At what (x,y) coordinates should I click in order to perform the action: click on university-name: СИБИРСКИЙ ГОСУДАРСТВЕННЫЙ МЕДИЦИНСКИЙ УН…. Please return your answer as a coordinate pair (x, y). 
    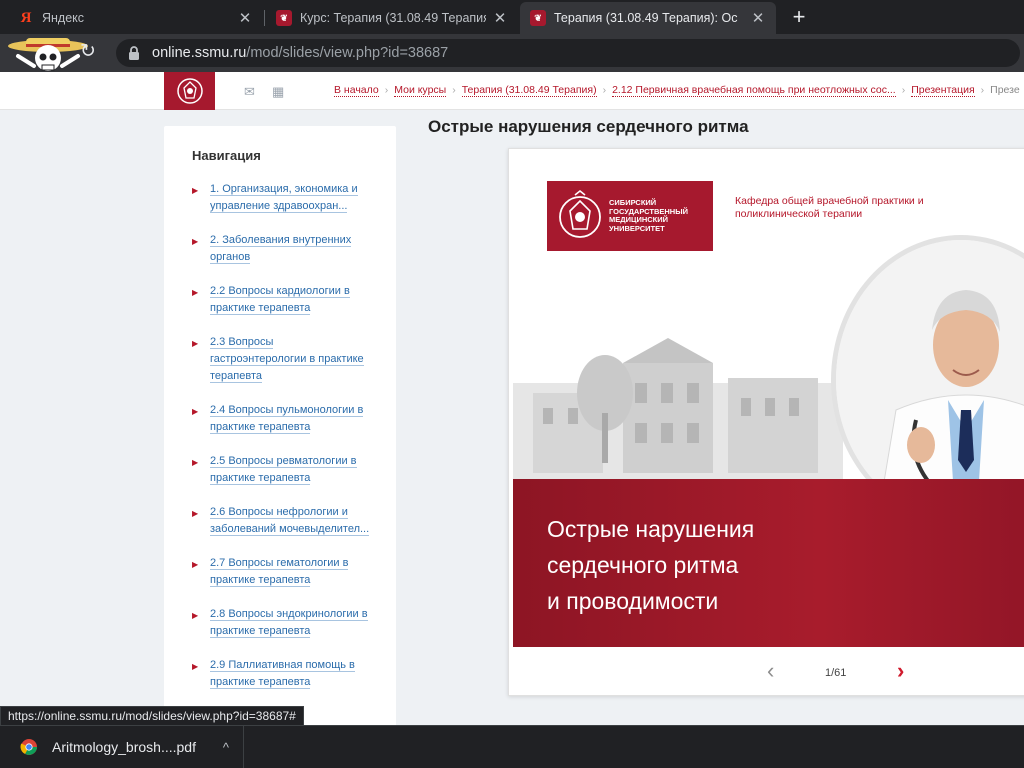
    Looking at the image, I should click on (648, 215).